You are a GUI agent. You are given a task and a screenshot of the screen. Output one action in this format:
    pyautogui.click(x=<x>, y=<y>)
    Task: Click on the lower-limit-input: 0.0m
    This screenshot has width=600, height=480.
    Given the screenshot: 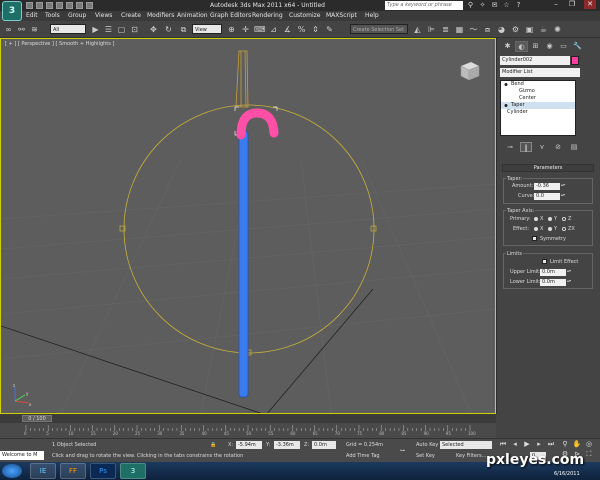 What is the action you would take?
    pyautogui.click(x=553, y=282)
    